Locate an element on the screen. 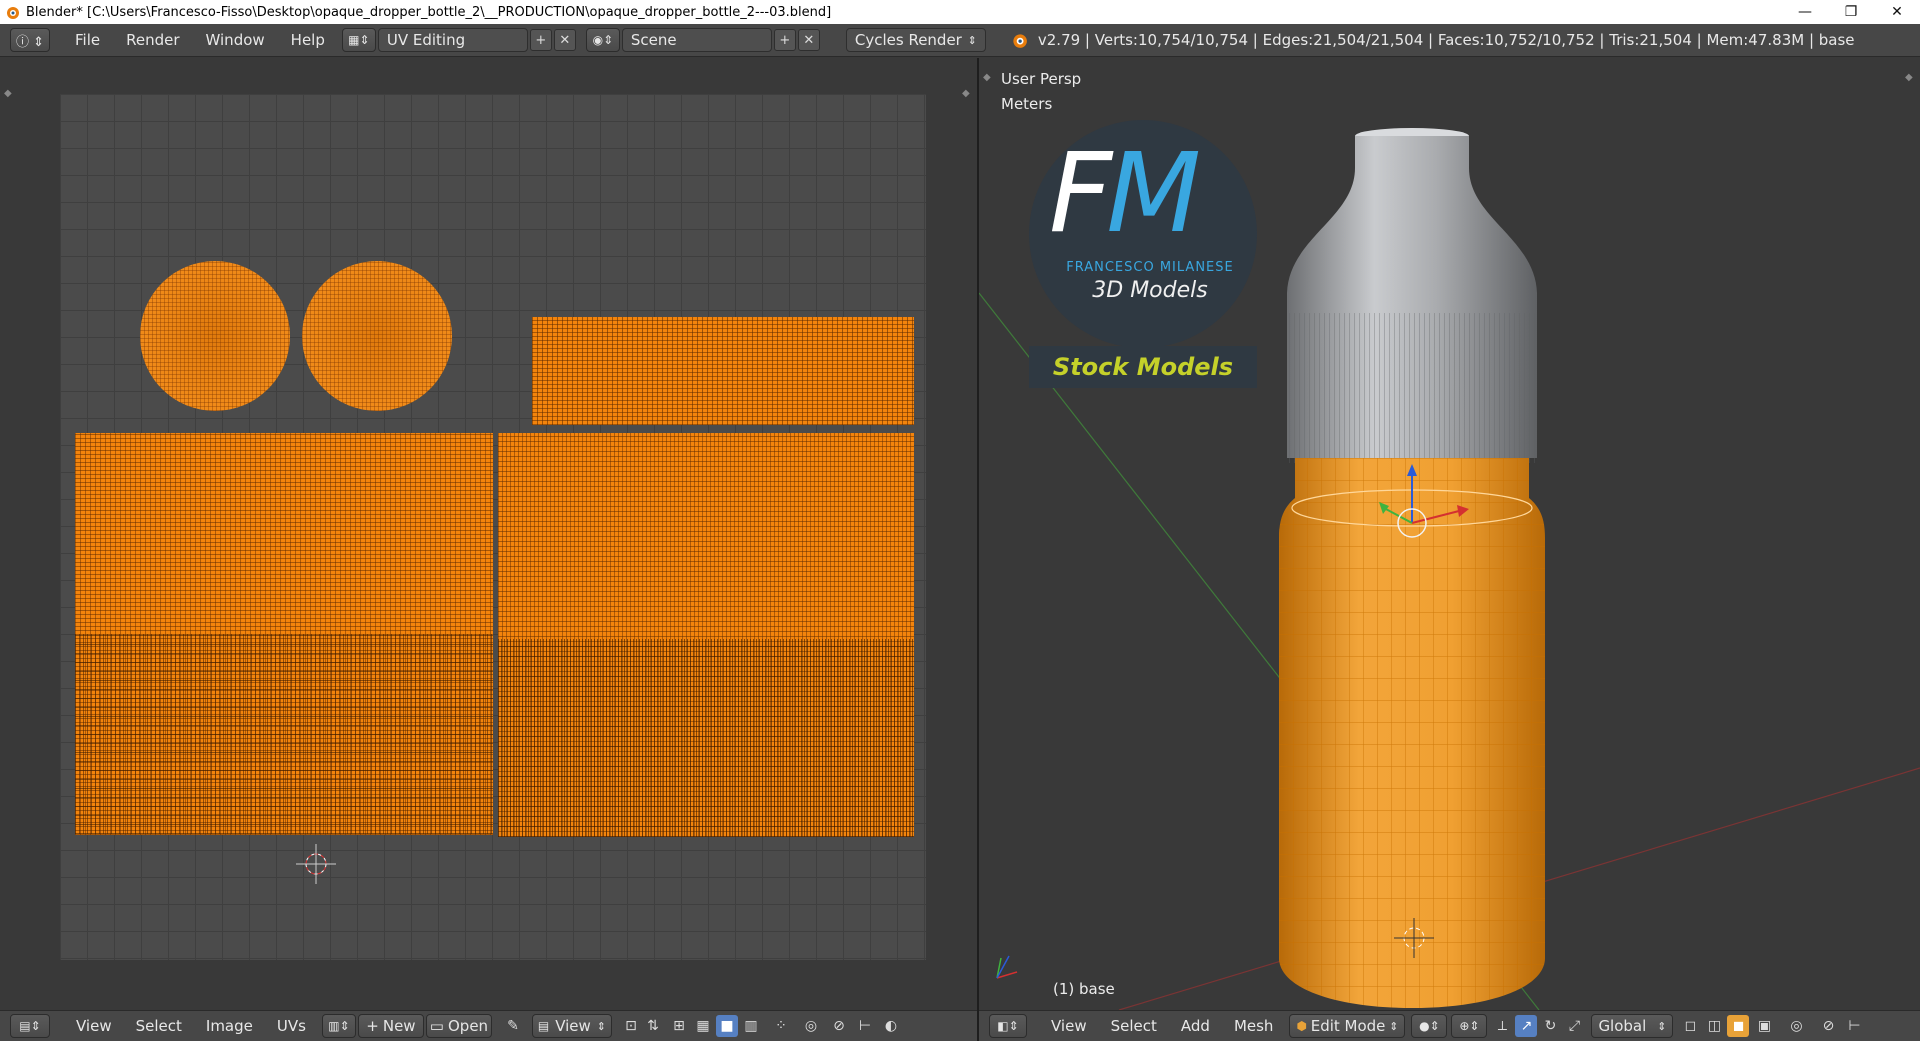 The image size is (1920, 1041). uv-menu-image: Image is located at coordinates (229, 1026).